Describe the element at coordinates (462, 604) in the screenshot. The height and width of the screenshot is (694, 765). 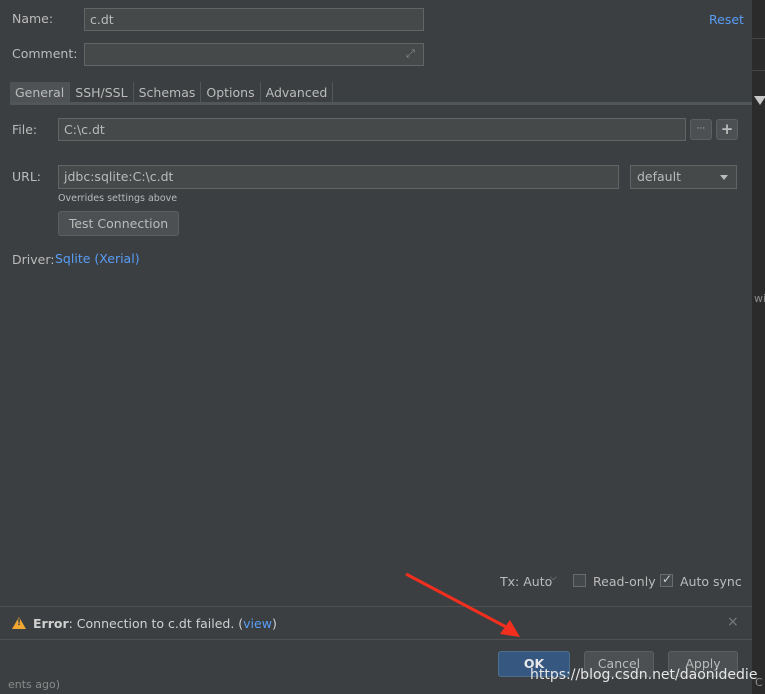
I see `annotation-arrow` at that location.